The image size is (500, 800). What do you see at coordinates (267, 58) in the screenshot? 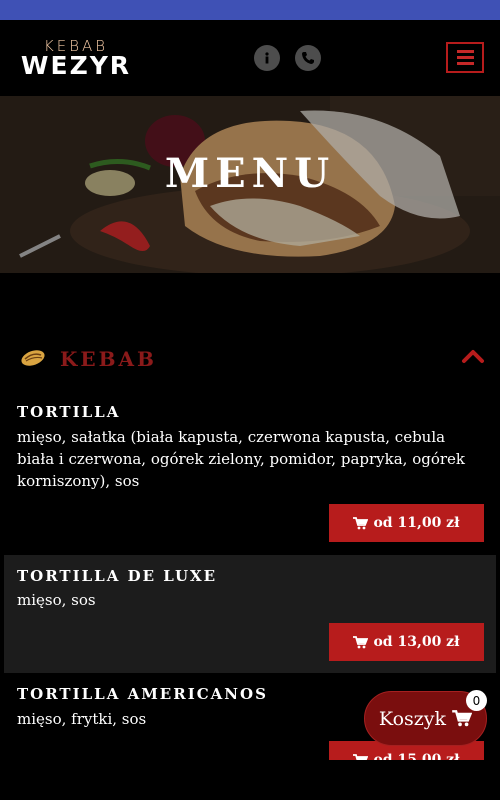
I see `info-icon` at bounding box center [267, 58].